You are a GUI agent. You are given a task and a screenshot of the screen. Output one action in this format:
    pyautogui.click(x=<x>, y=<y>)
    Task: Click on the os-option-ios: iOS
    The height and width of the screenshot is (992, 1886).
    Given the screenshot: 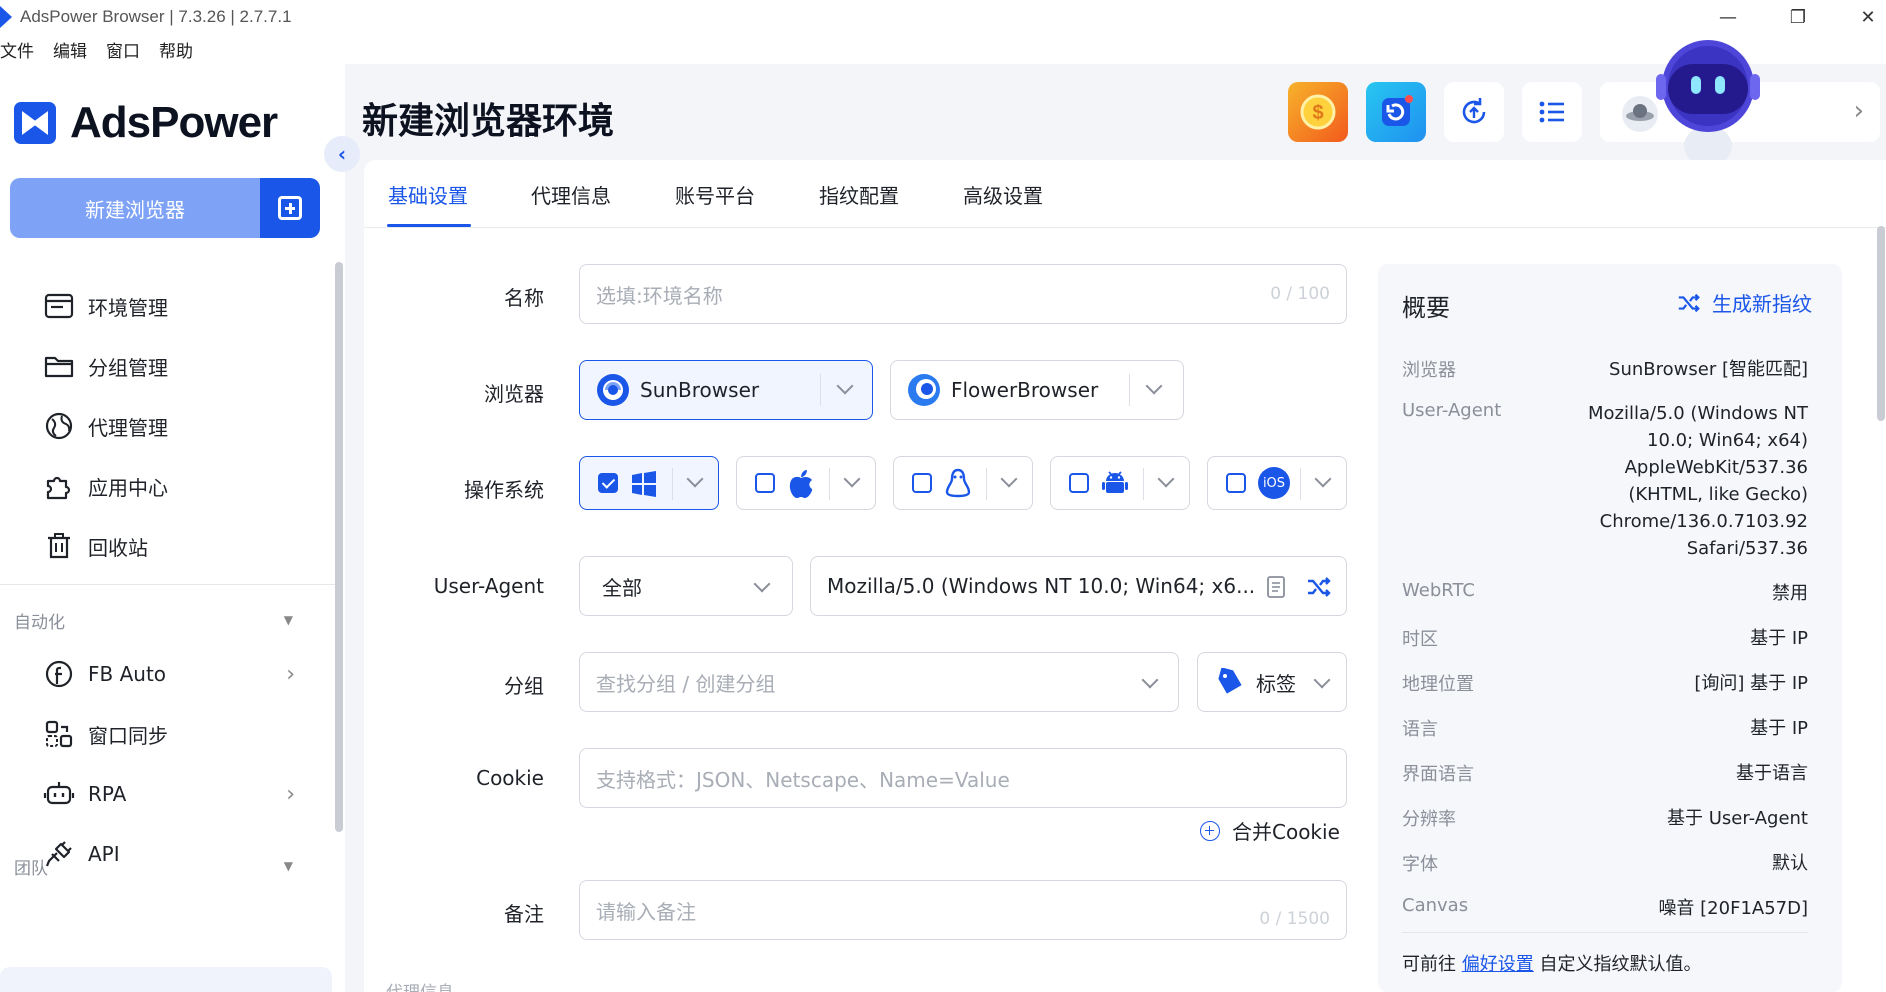 What is the action you would take?
    pyautogui.click(x=1277, y=483)
    